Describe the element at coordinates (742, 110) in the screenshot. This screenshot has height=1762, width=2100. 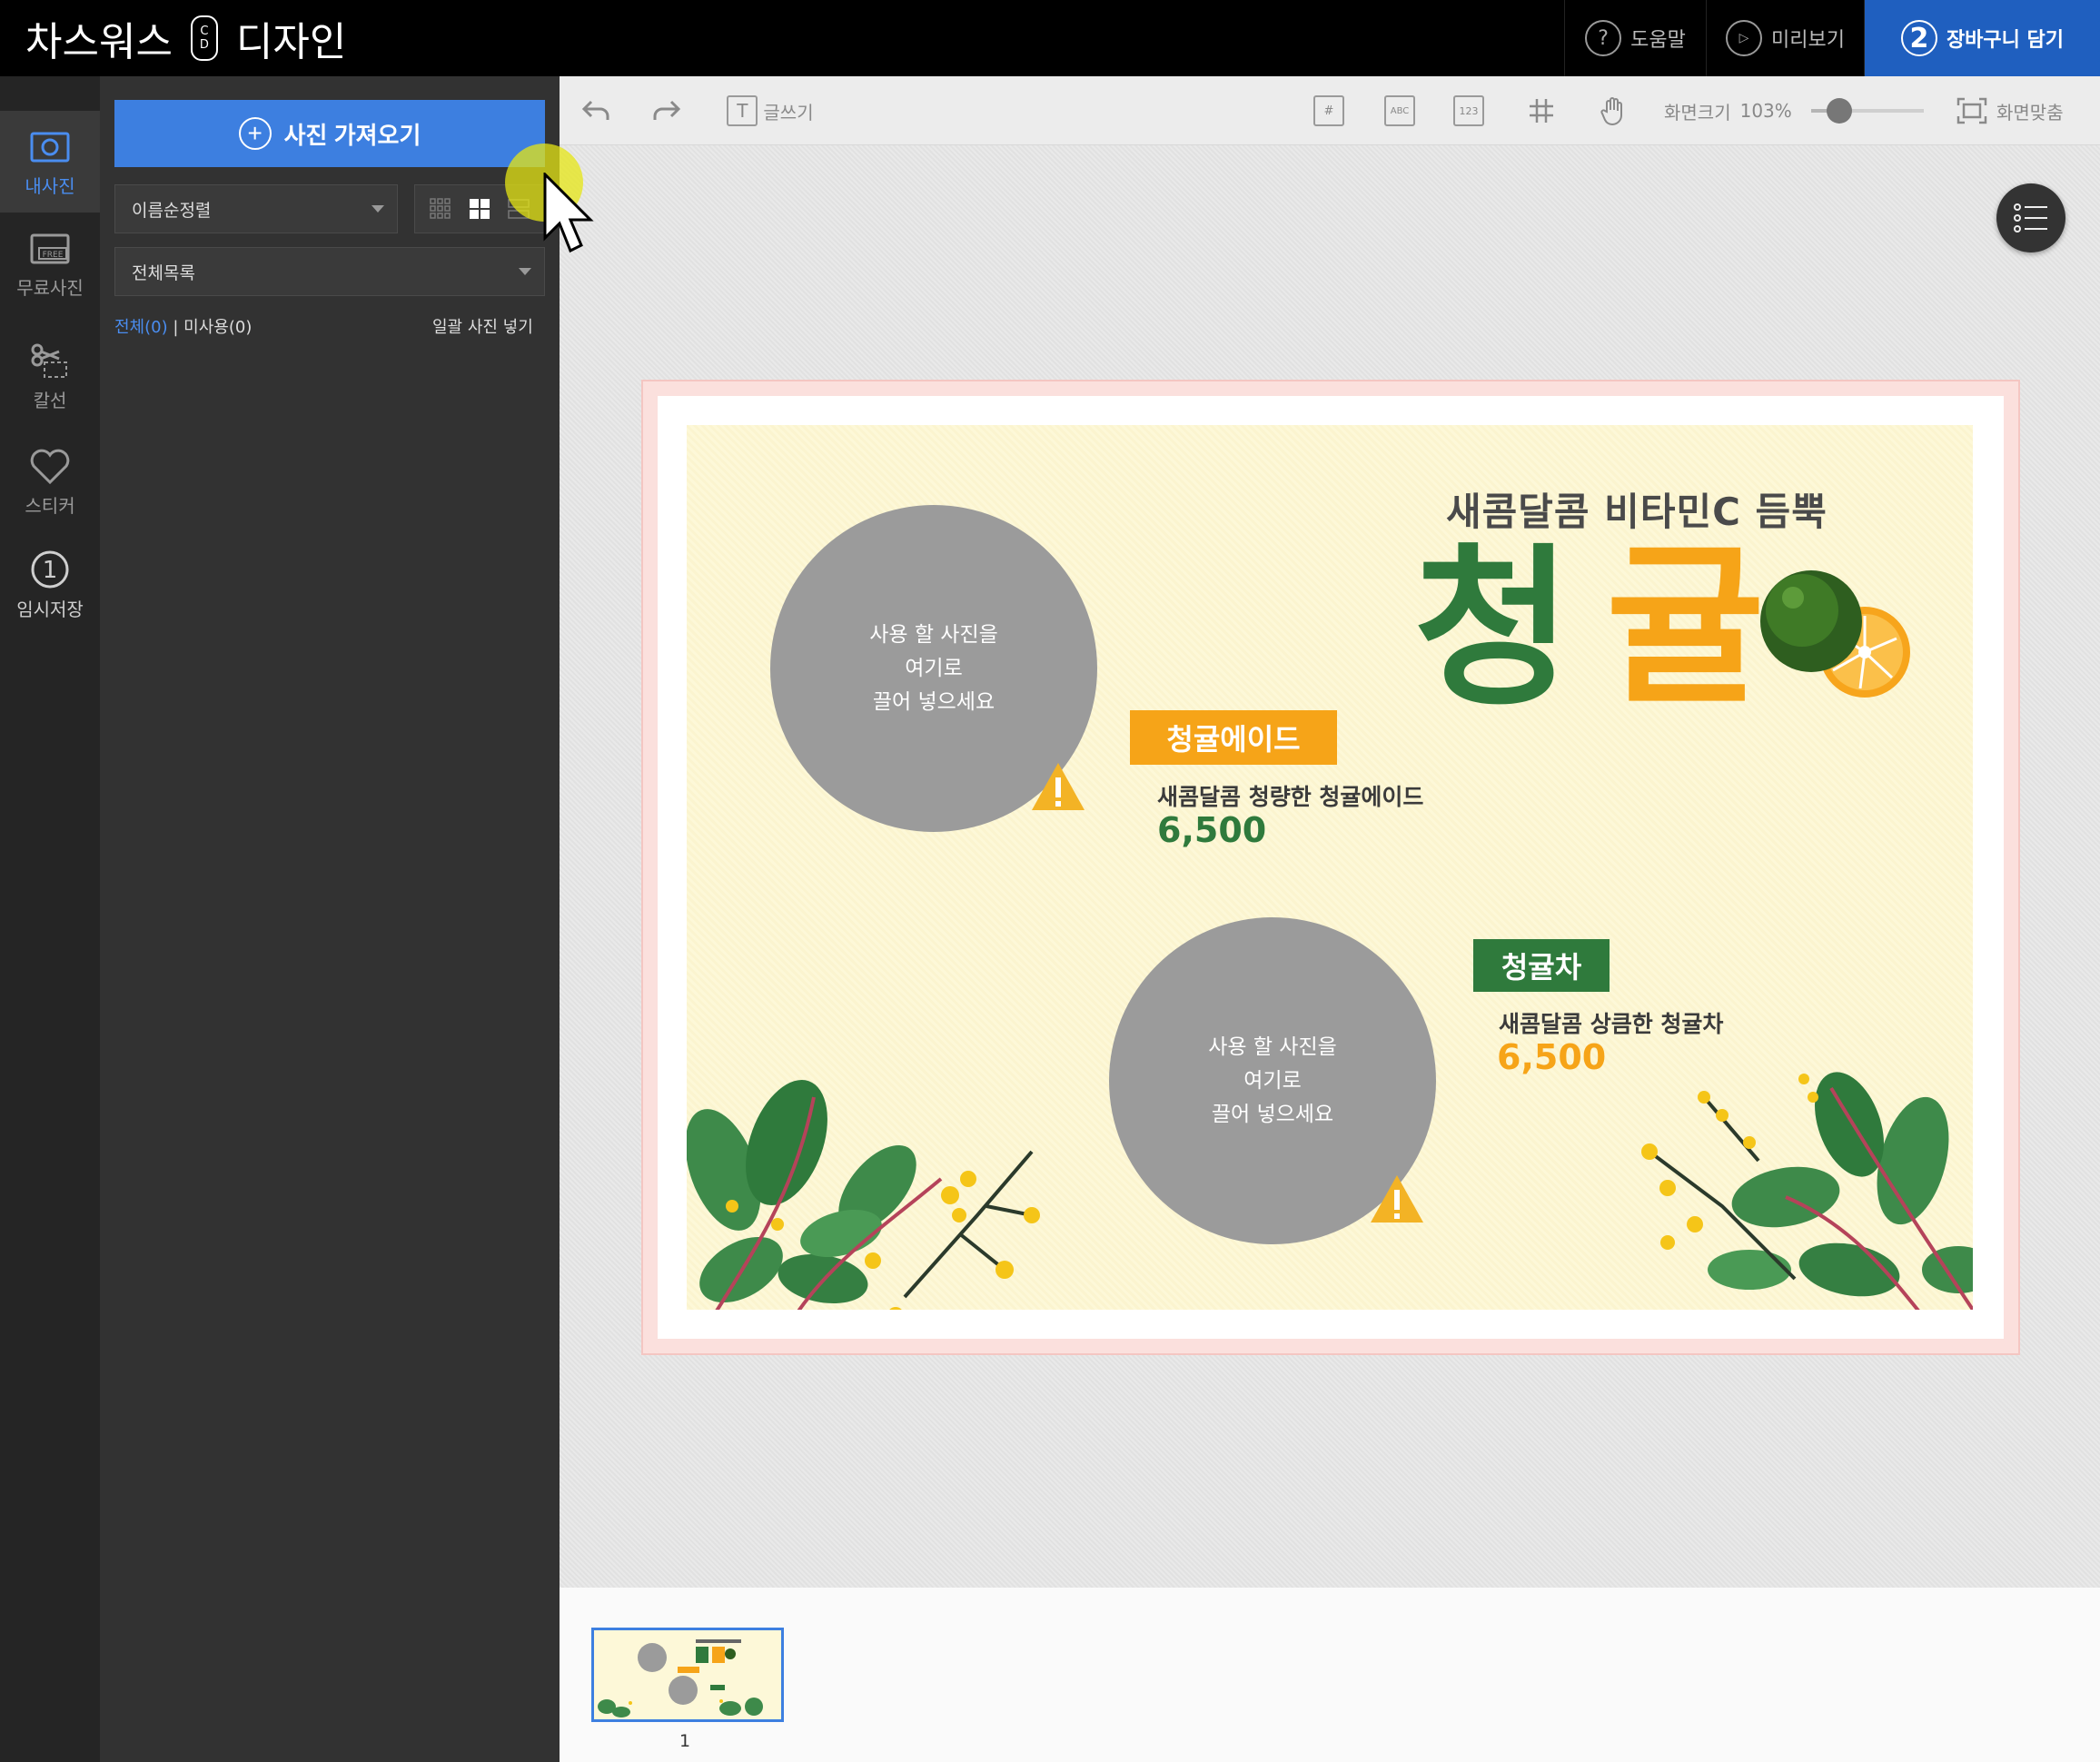
I see `text-box-icon: T` at that location.